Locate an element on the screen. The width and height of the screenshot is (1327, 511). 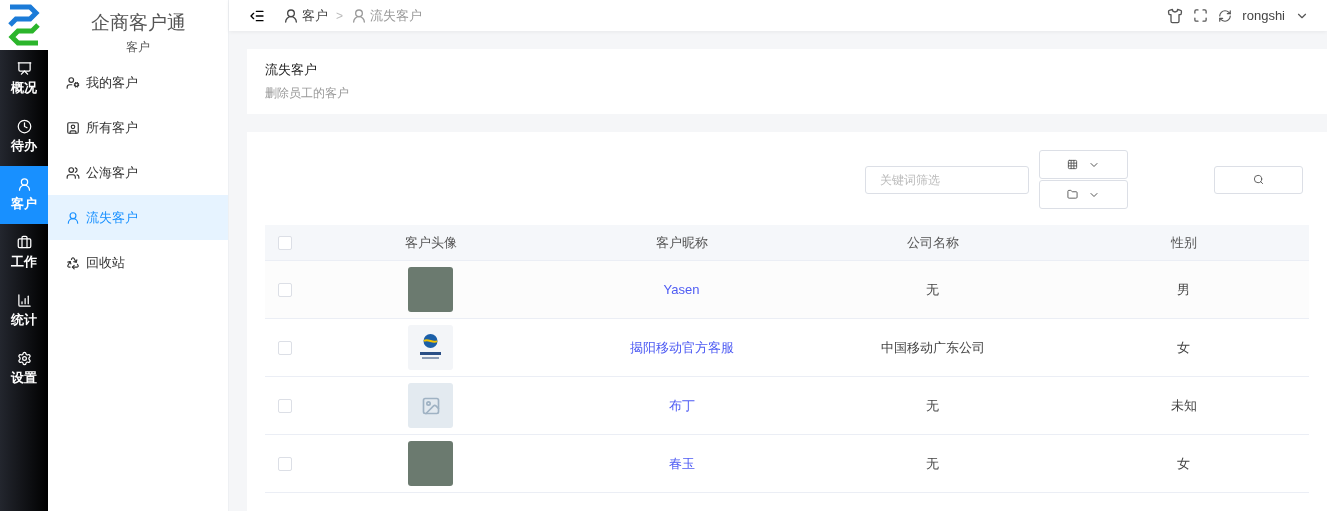
column-header: 公司名称 is located at coordinates (932, 242).